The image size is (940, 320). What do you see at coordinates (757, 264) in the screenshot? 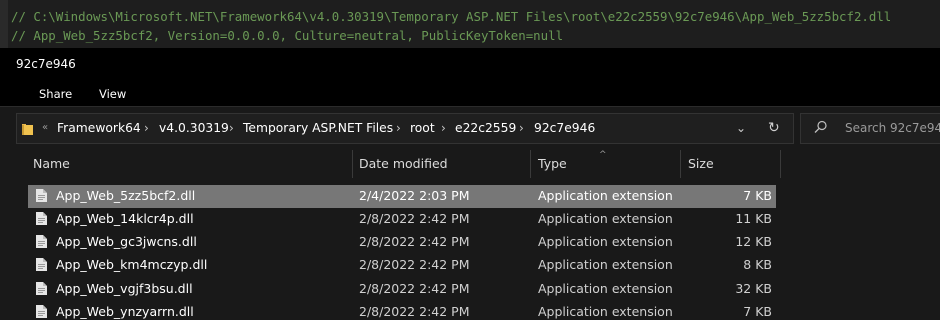
I see `file-size: 8 KB` at bounding box center [757, 264].